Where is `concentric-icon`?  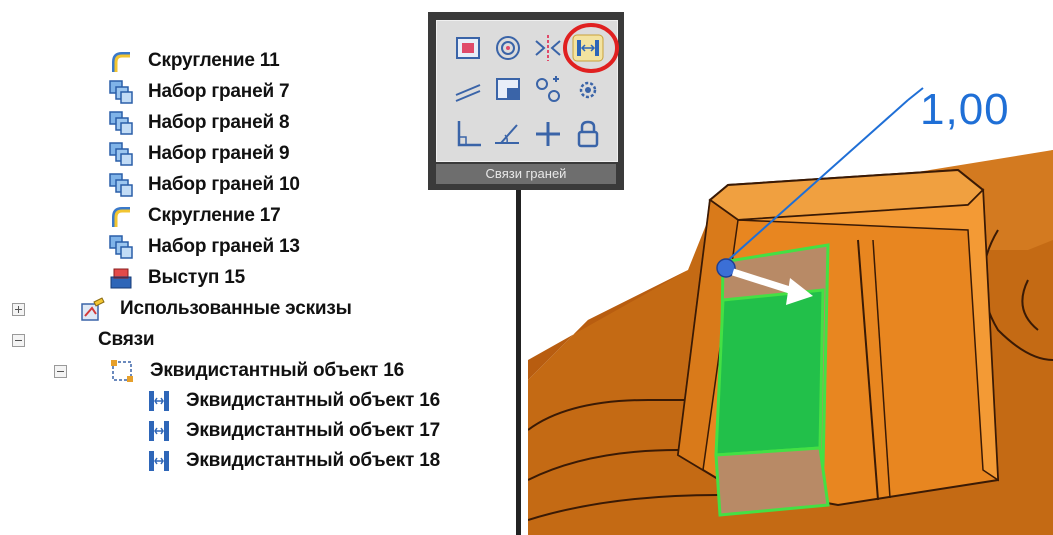
concentric-icon is located at coordinates (508, 48).